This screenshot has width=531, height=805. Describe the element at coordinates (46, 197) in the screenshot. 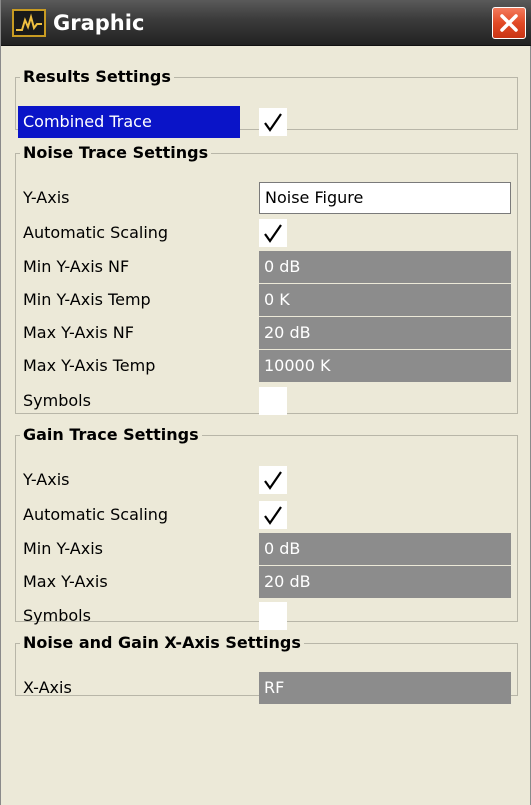

I see `noise-y-axis-label: Y-Axis` at that location.